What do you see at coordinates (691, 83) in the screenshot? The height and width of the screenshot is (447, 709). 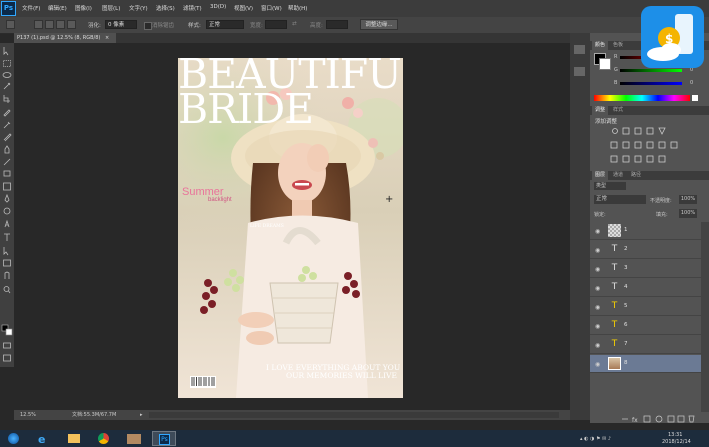 I see `b-value: 0` at bounding box center [691, 83].